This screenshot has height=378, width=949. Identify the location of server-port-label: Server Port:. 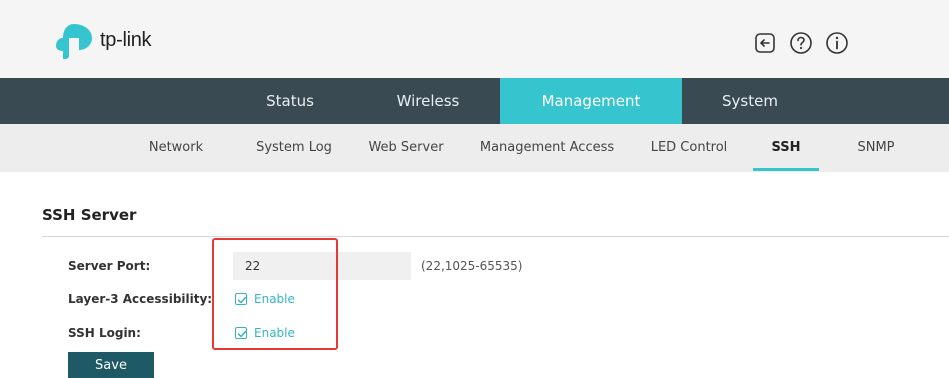
(109, 266).